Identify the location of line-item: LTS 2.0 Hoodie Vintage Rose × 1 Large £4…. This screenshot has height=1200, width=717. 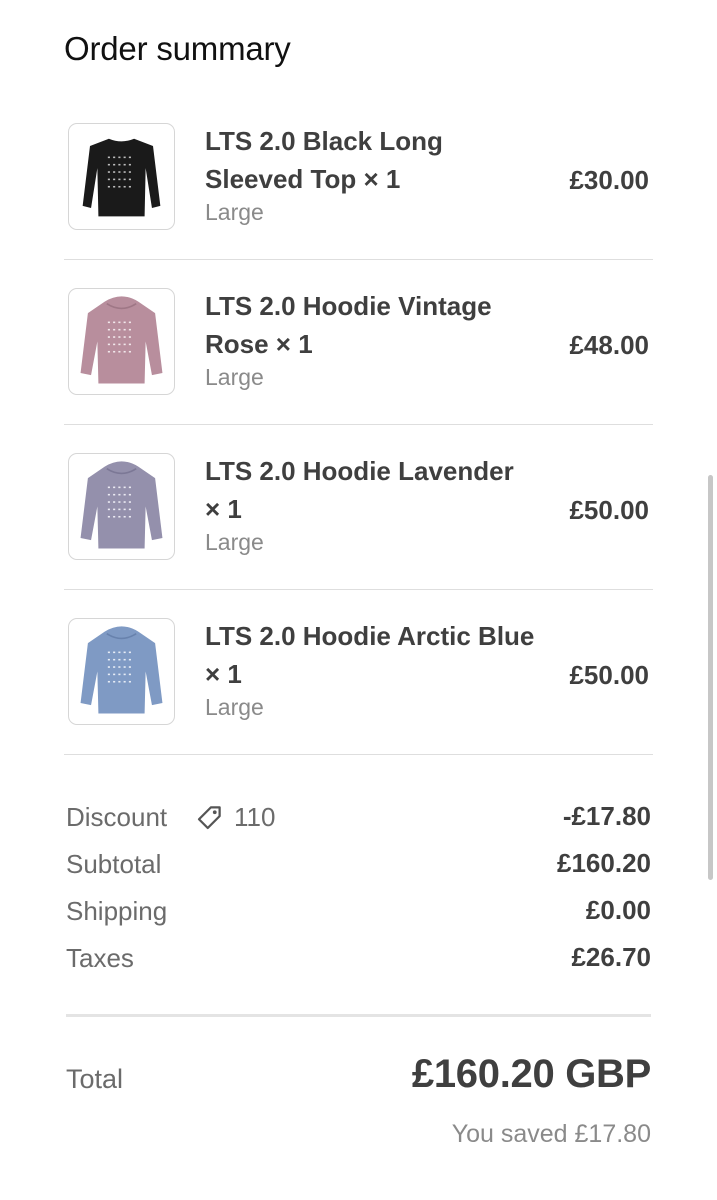
(358, 342).